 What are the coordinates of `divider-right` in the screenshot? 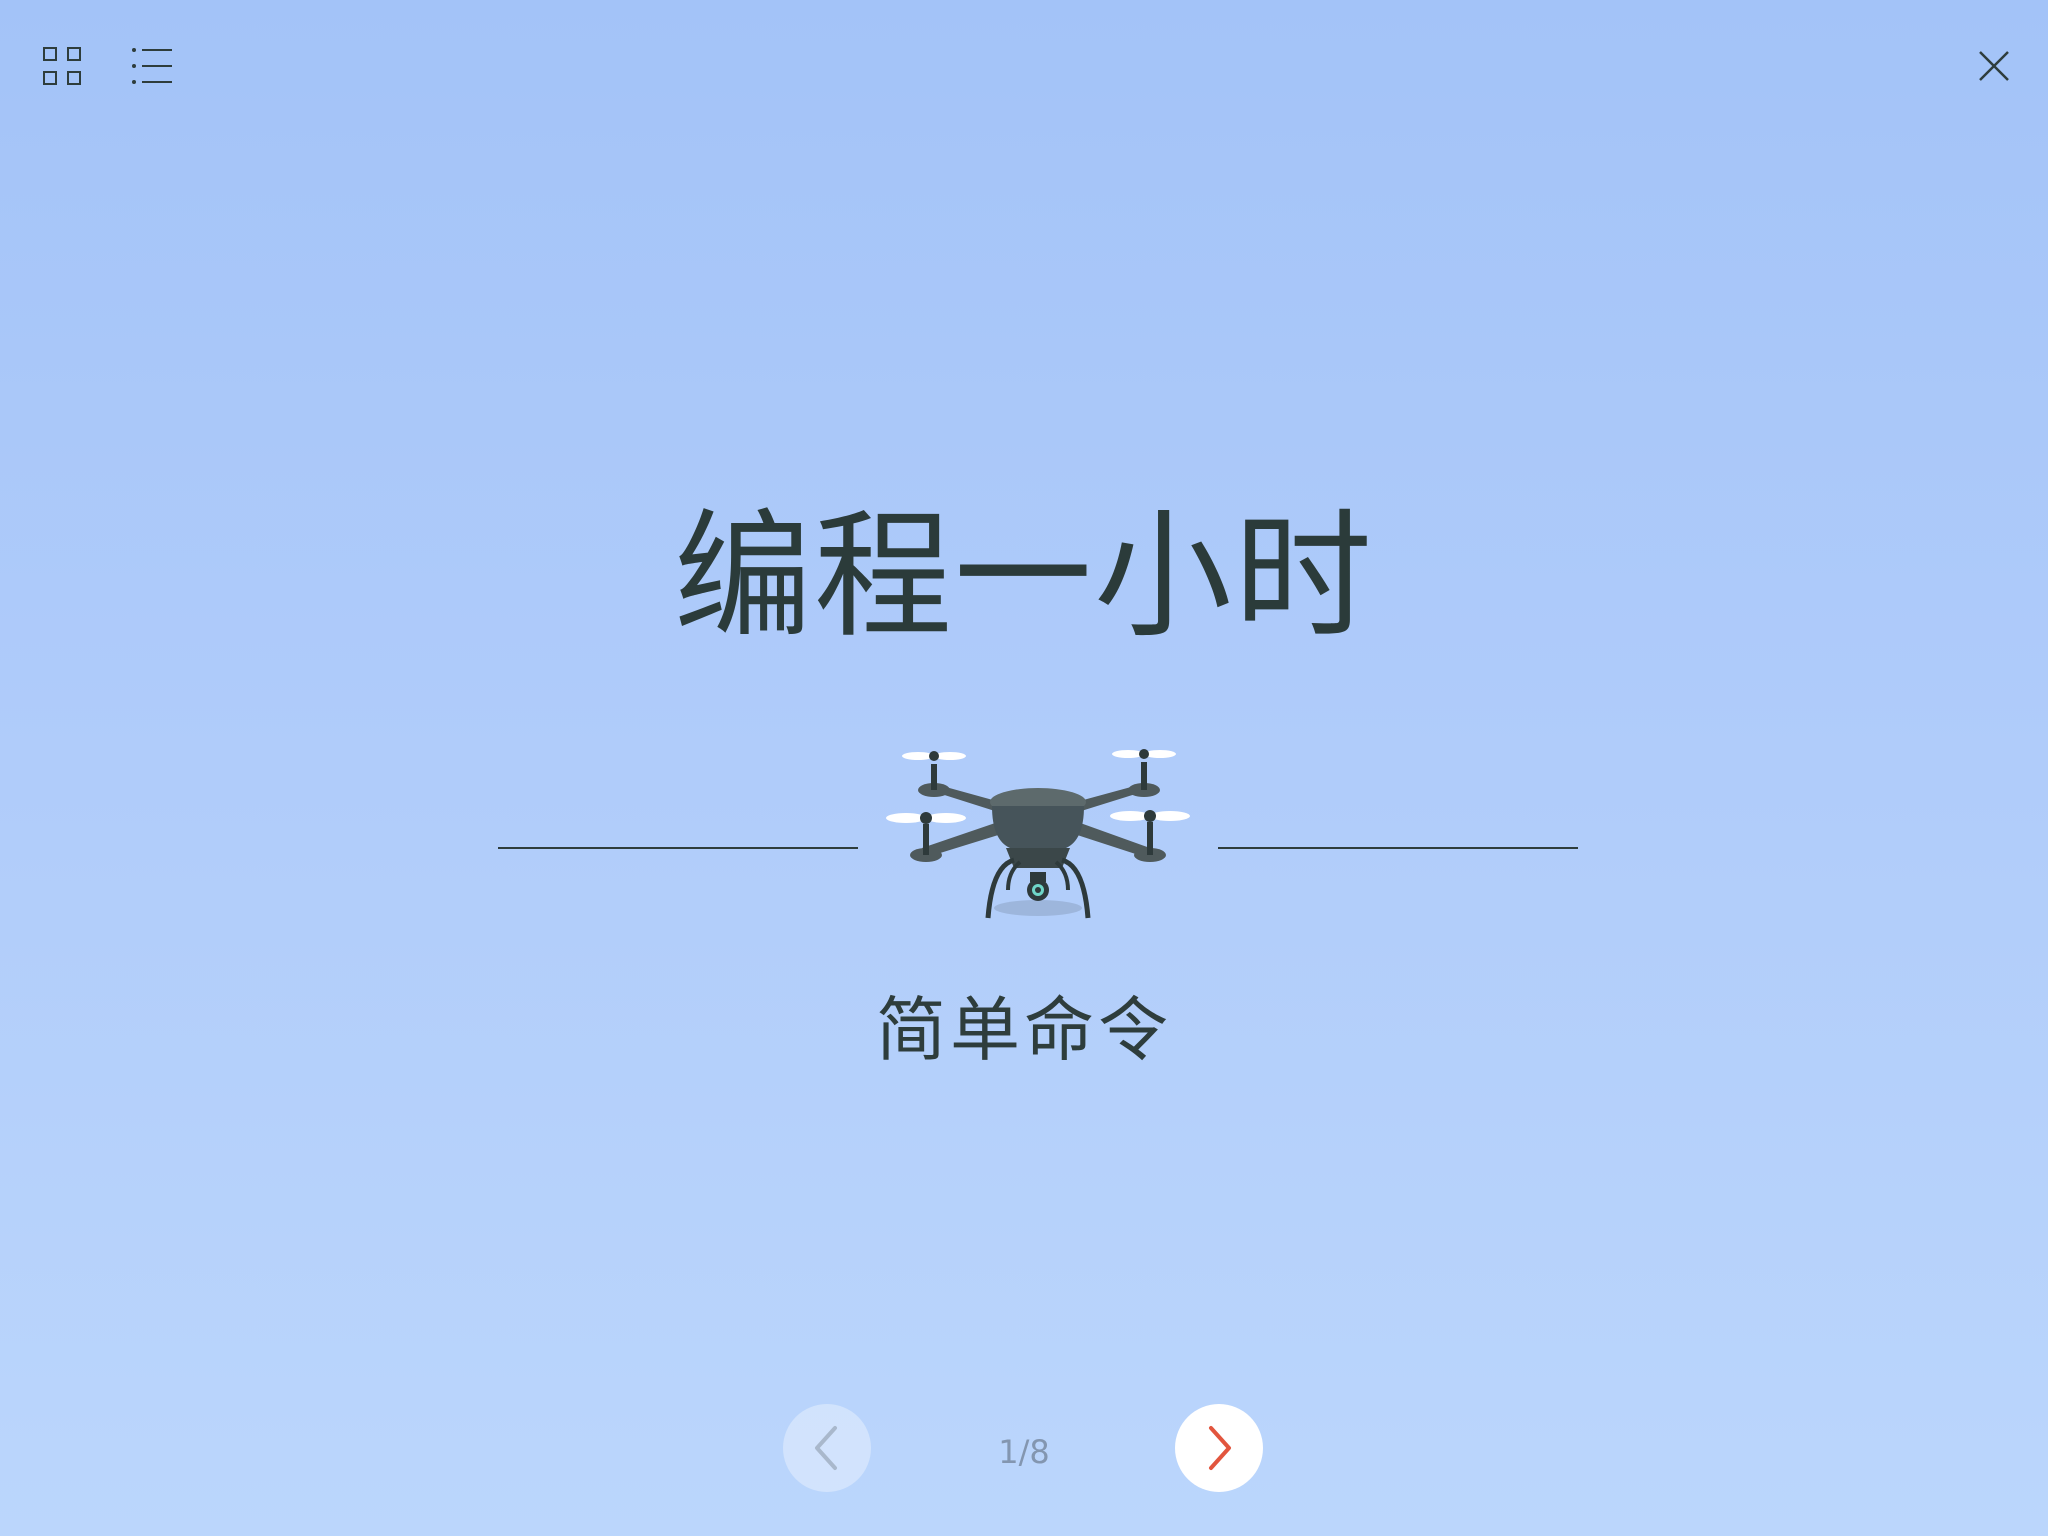 It's located at (1398, 848).